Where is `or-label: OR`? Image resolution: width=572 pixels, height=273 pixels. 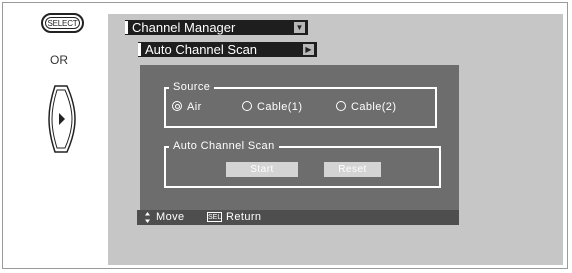 or-label: OR is located at coordinates (59, 60).